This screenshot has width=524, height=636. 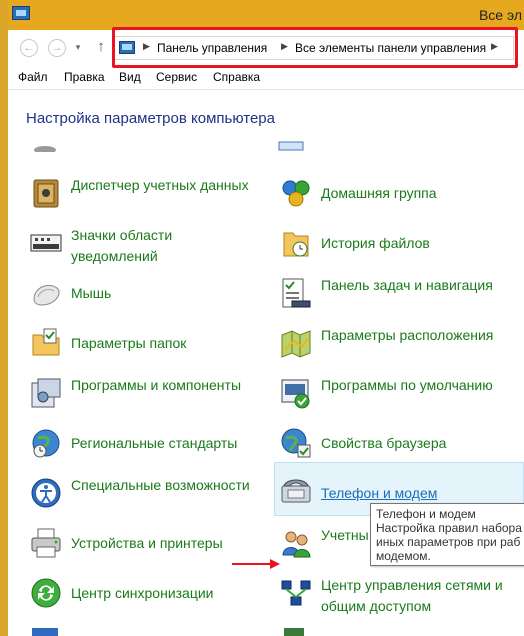 I want to click on item-network-sharing-center: Центр управления сетями и общим доступом, so click(x=396, y=594).